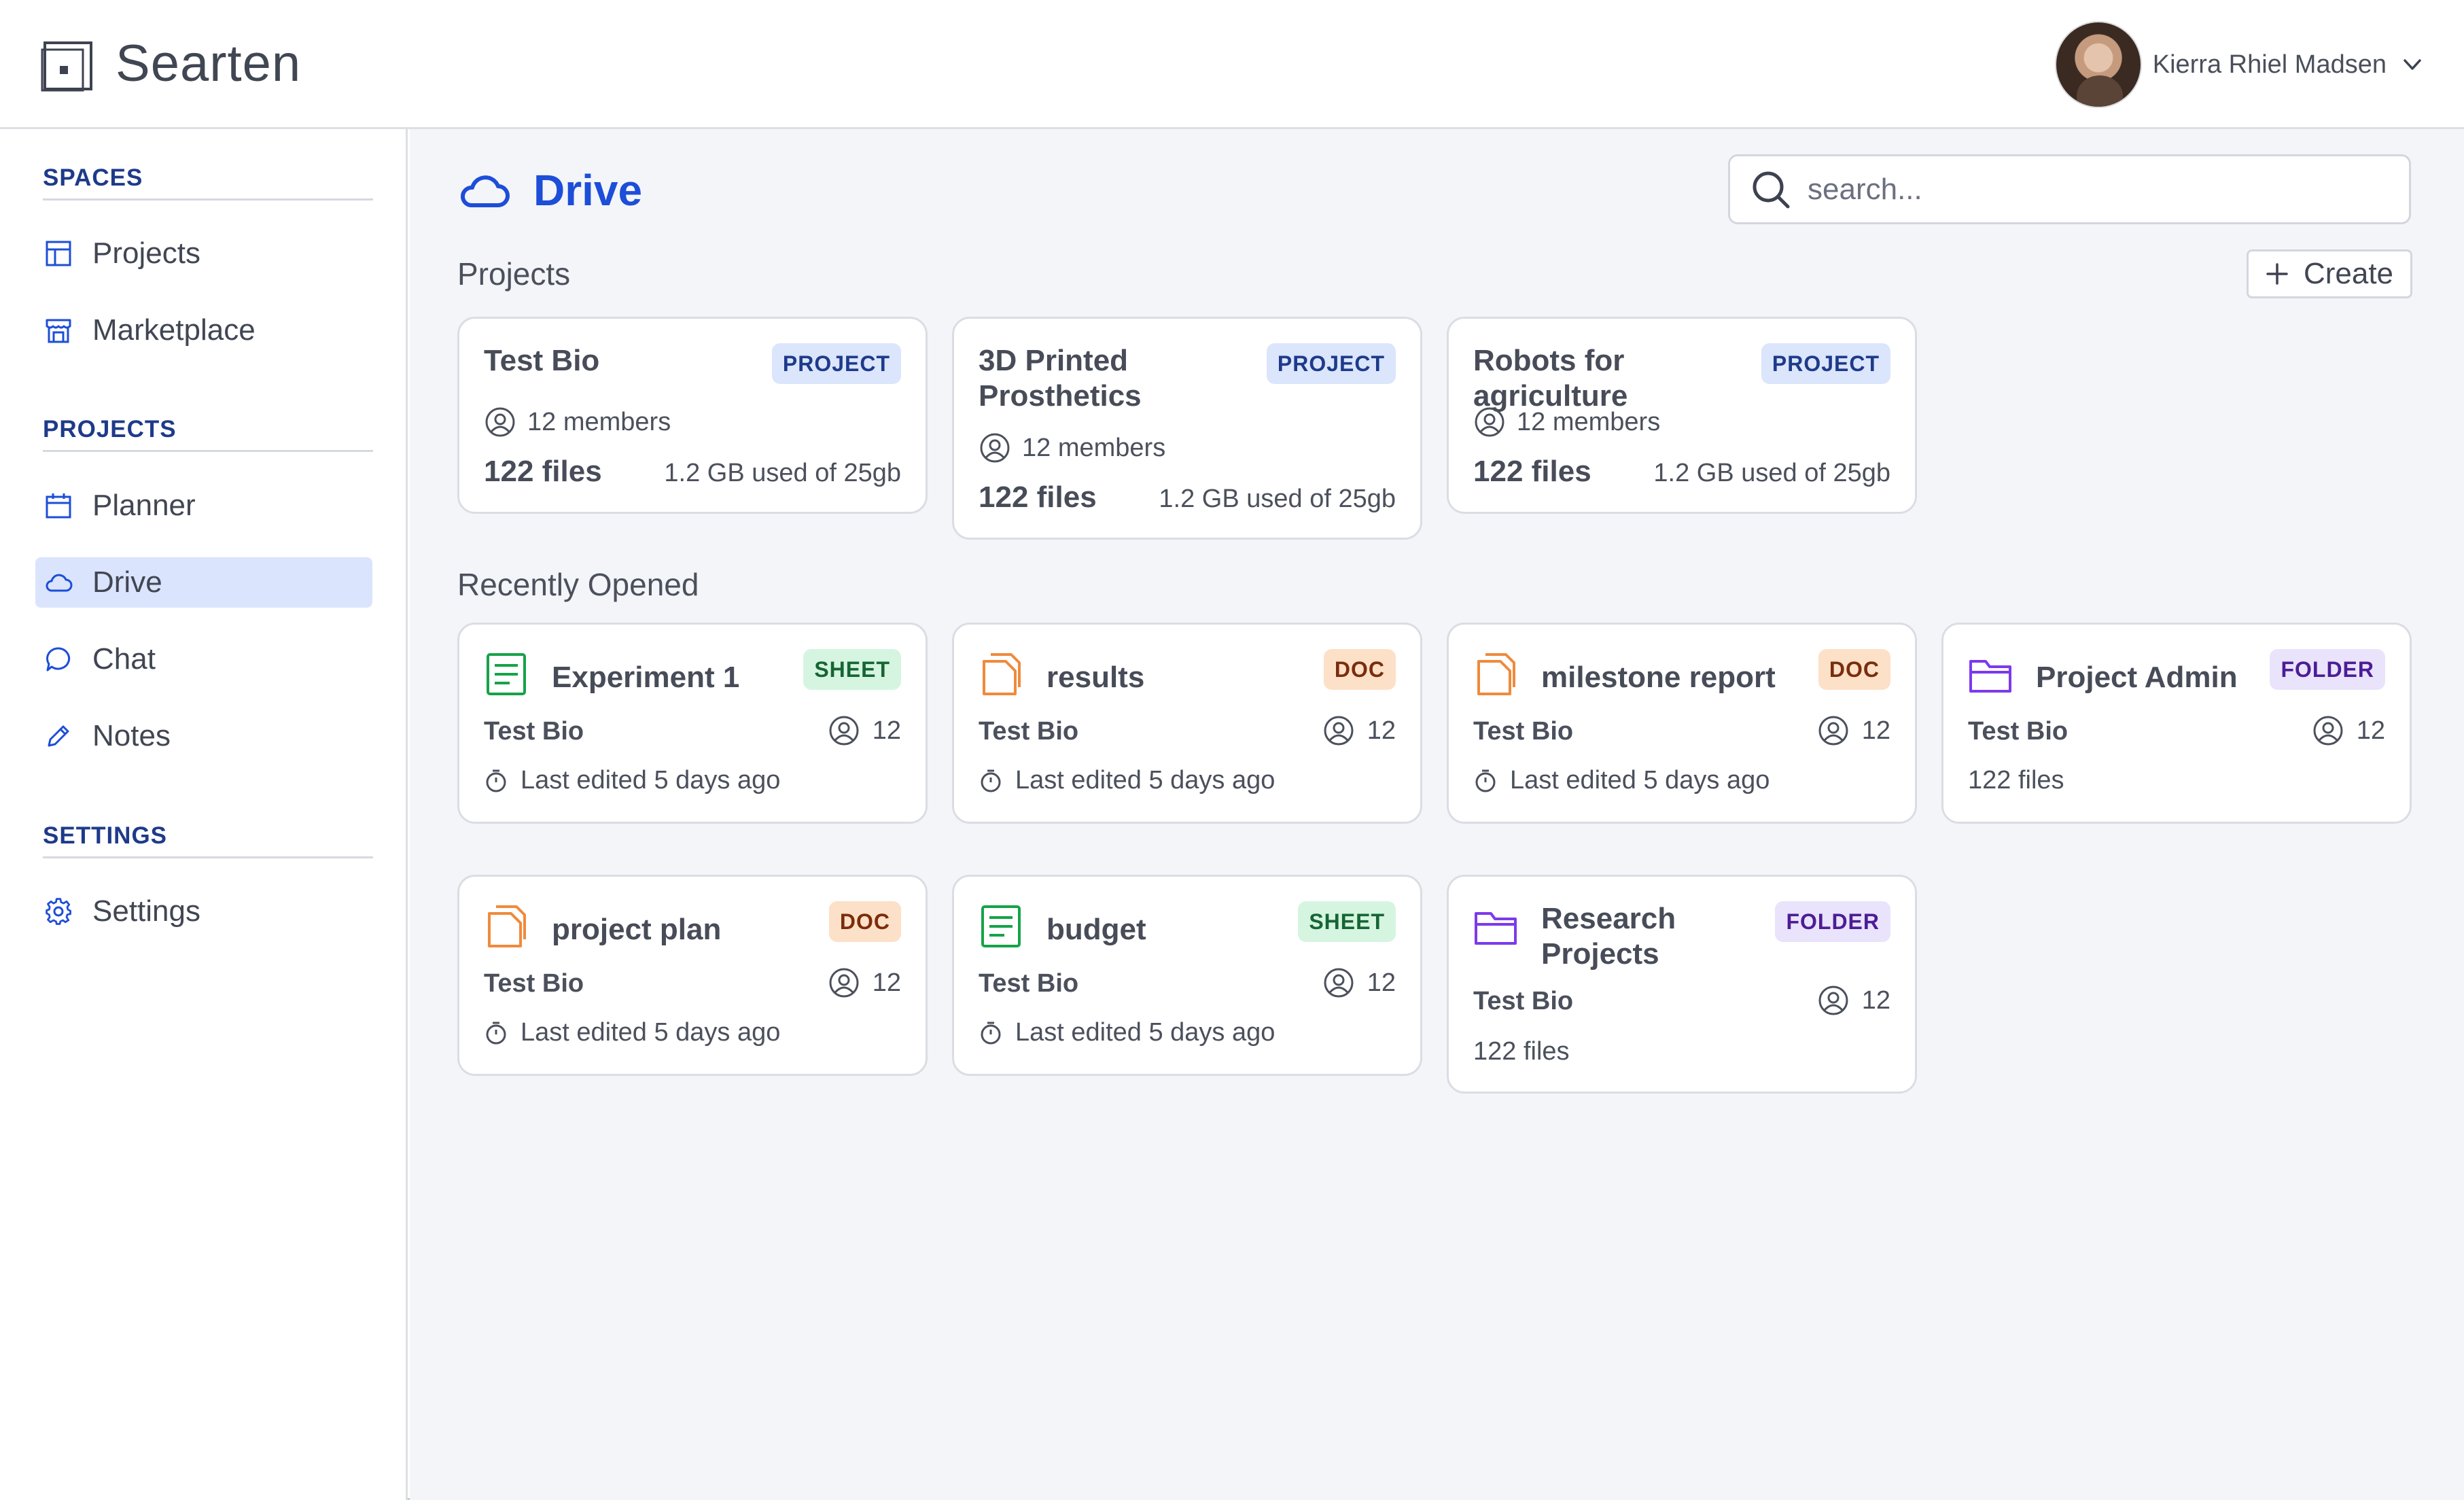  Describe the element at coordinates (203, 583) in the screenshot. I see `sidebar-item-drive: Drive` at that location.